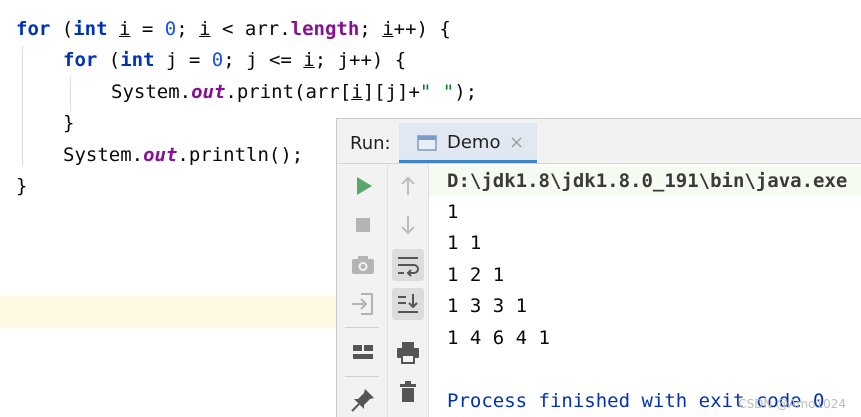  What do you see at coordinates (408, 186) in the screenshot?
I see `arrow-up-icon` at bounding box center [408, 186].